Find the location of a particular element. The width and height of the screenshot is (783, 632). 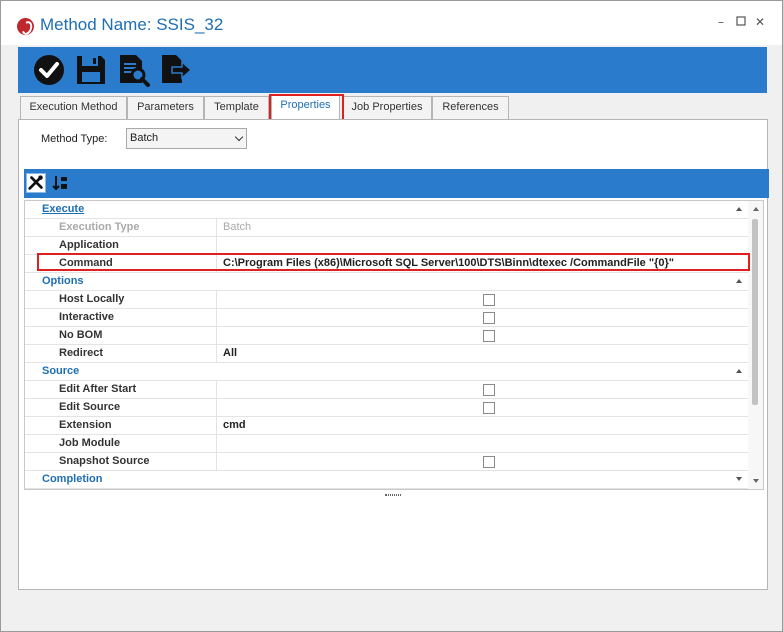

save-button is located at coordinates (91, 70).